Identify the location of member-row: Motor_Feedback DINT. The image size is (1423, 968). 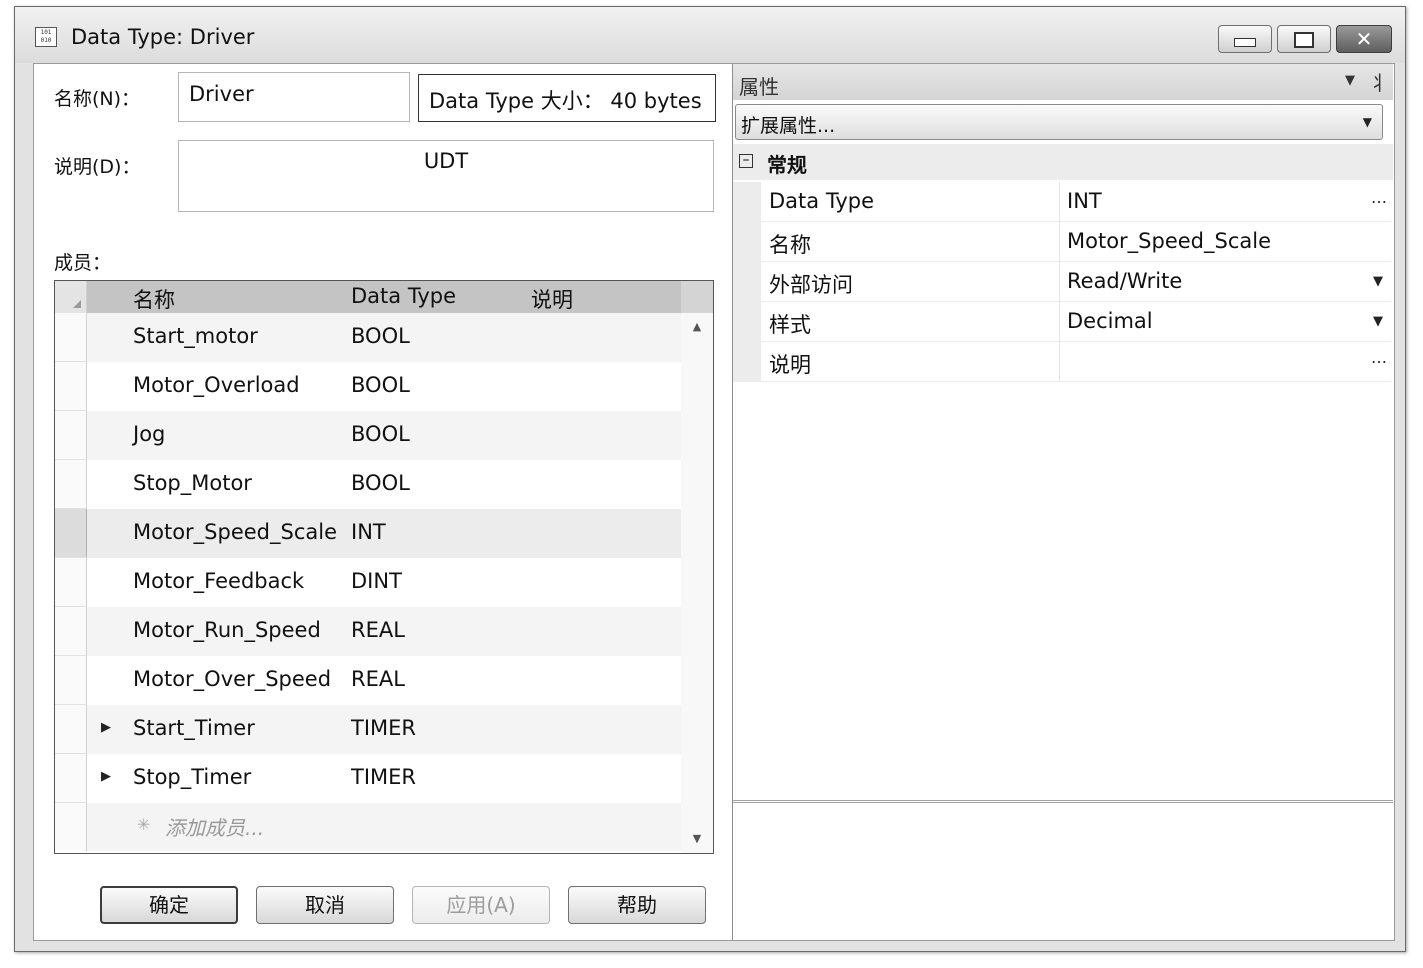
(368, 582).